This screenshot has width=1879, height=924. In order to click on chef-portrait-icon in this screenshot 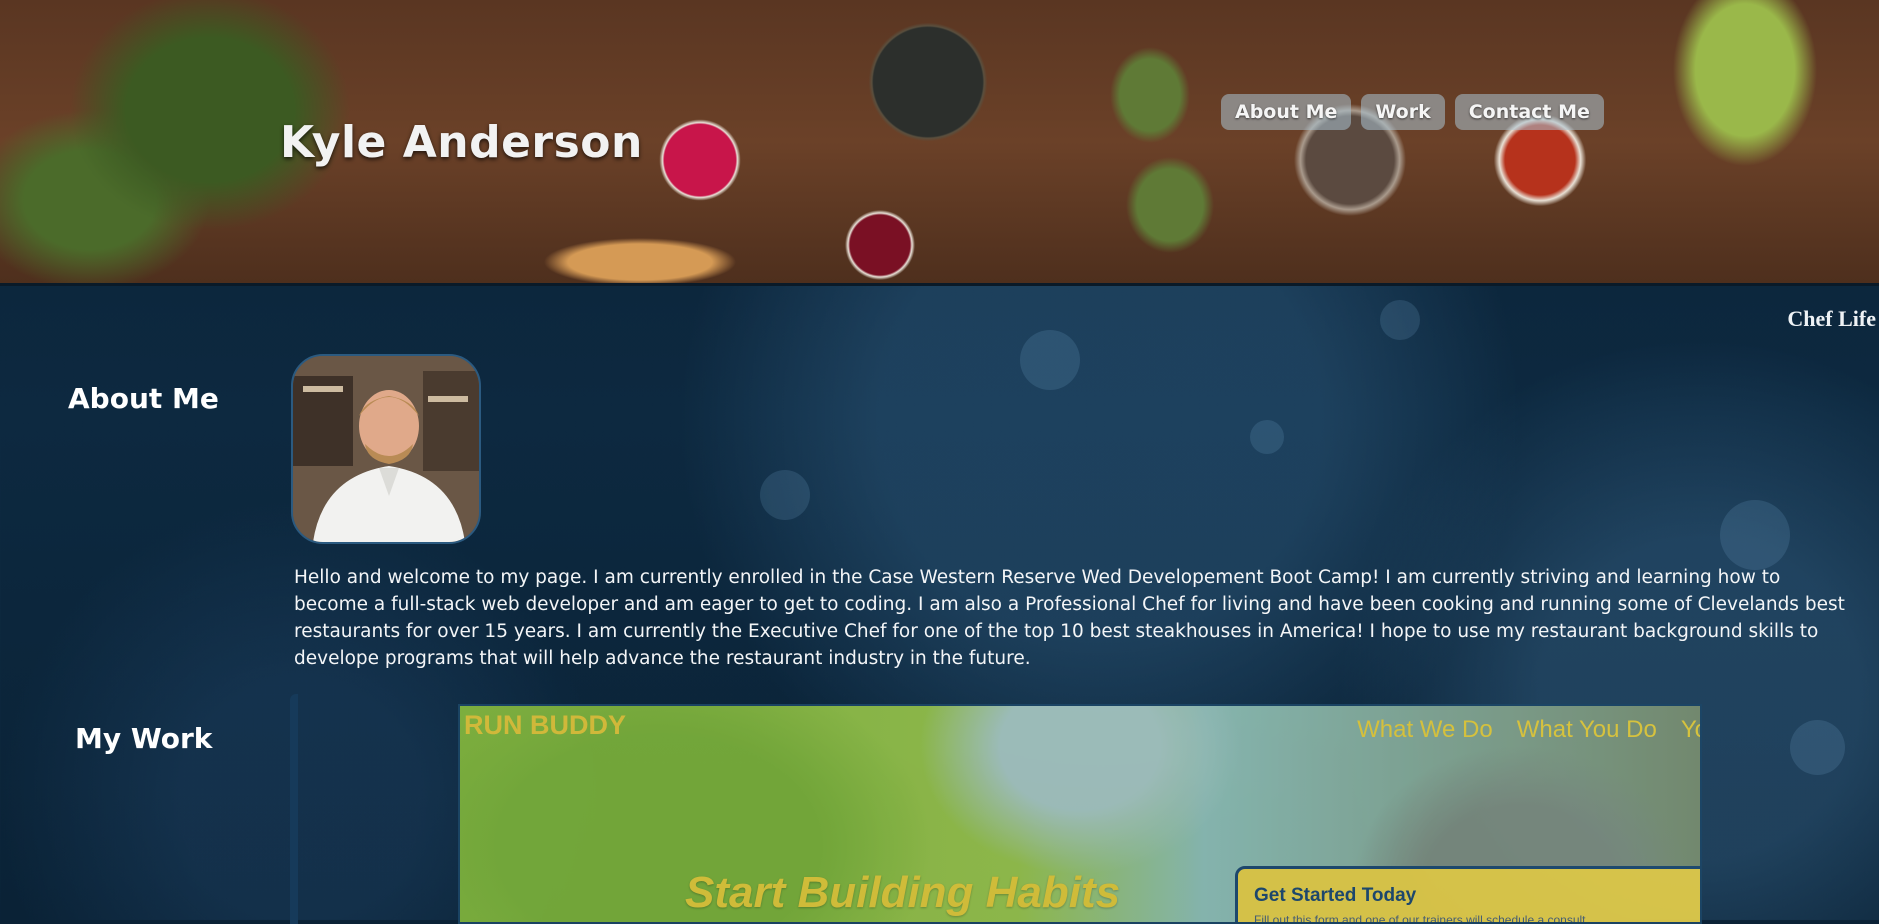, I will do `click(386, 449)`.